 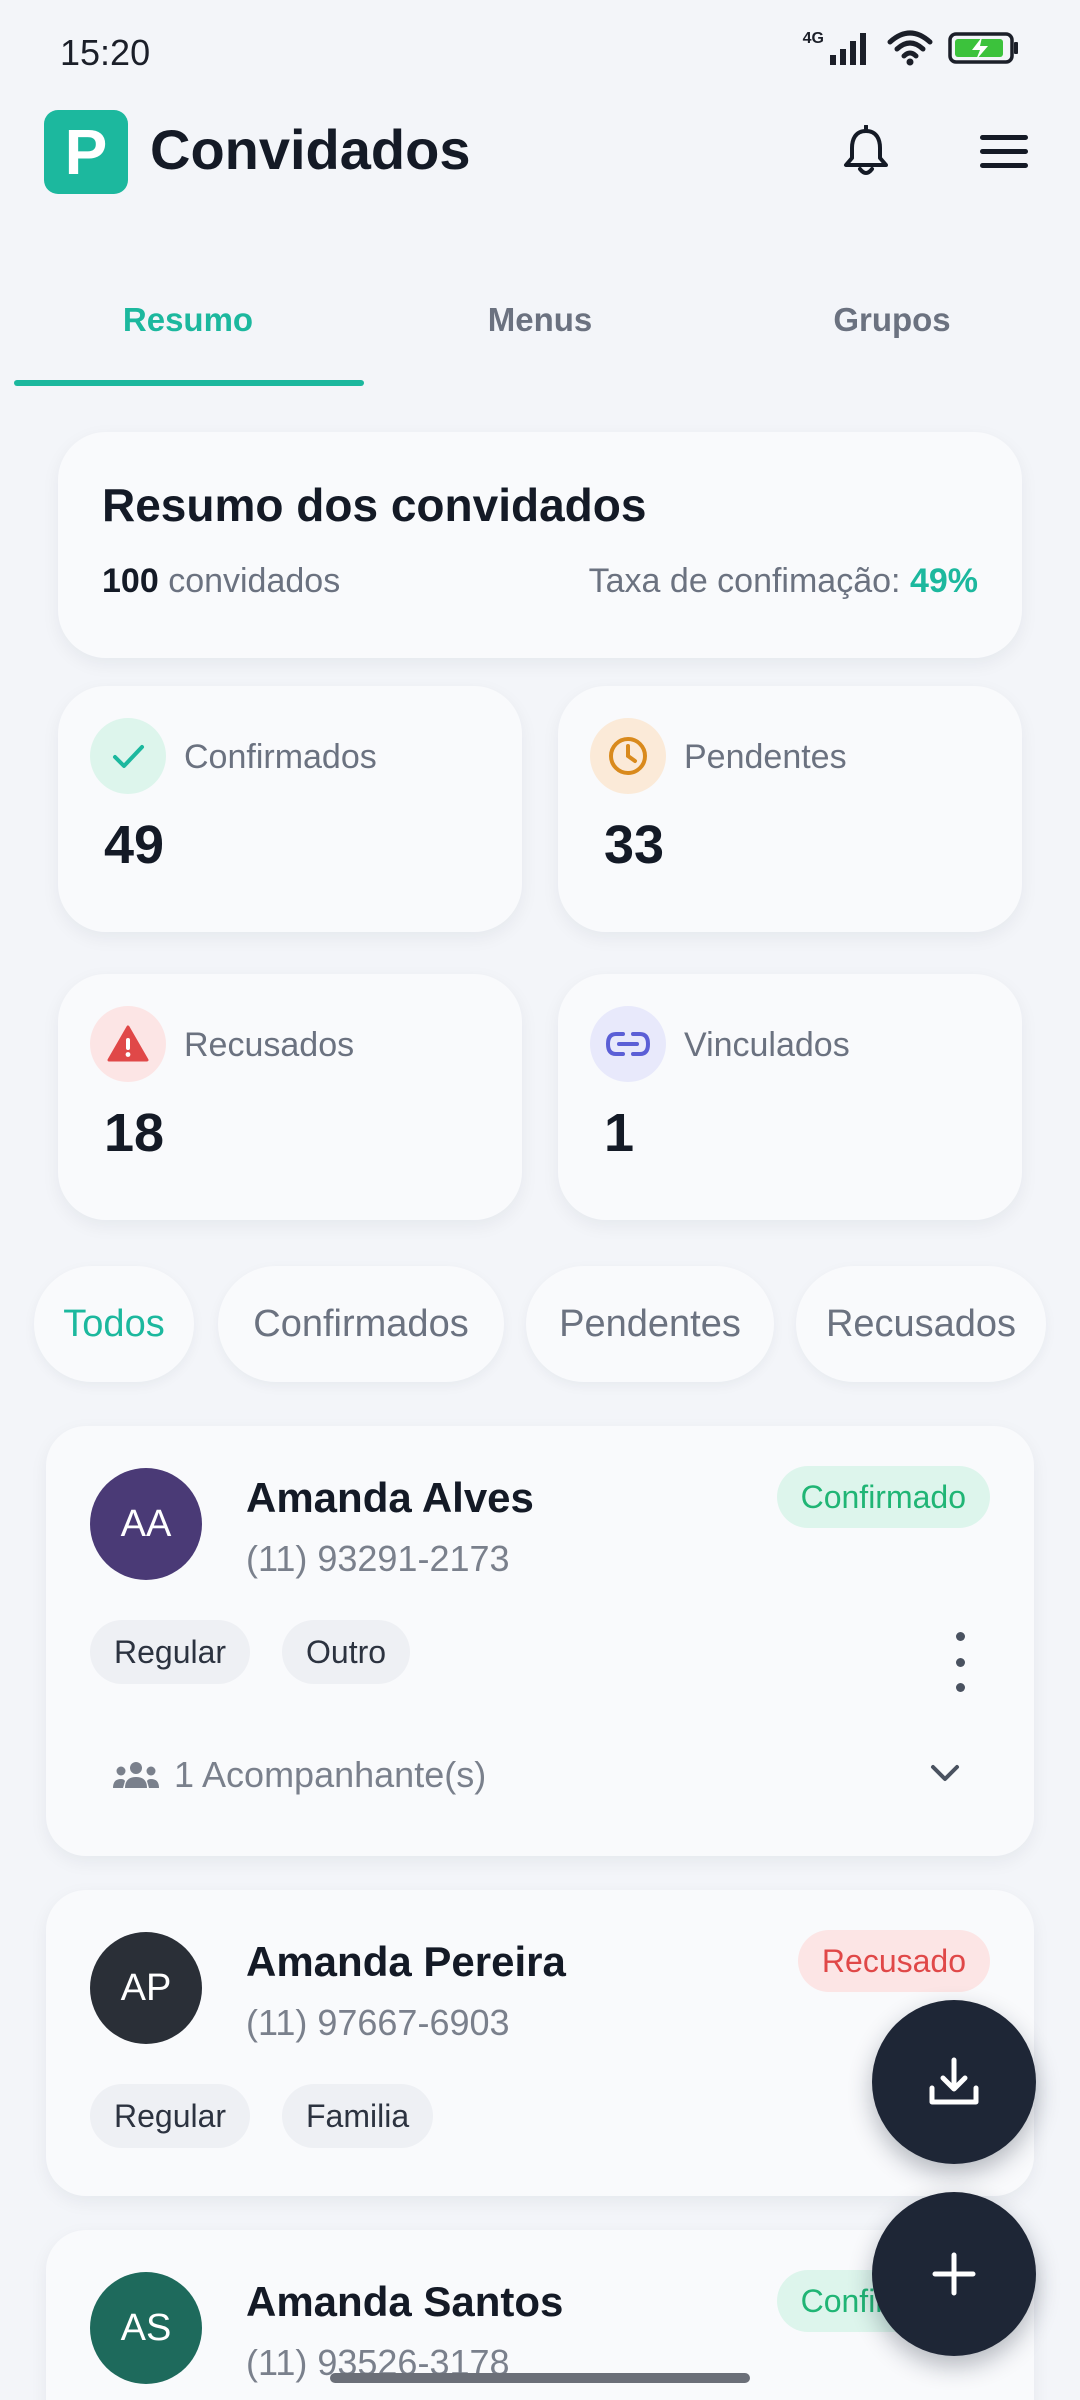 What do you see at coordinates (945, 1773) in the screenshot?
I see `chevron-down-icon` at bounding box center [945, 1773].